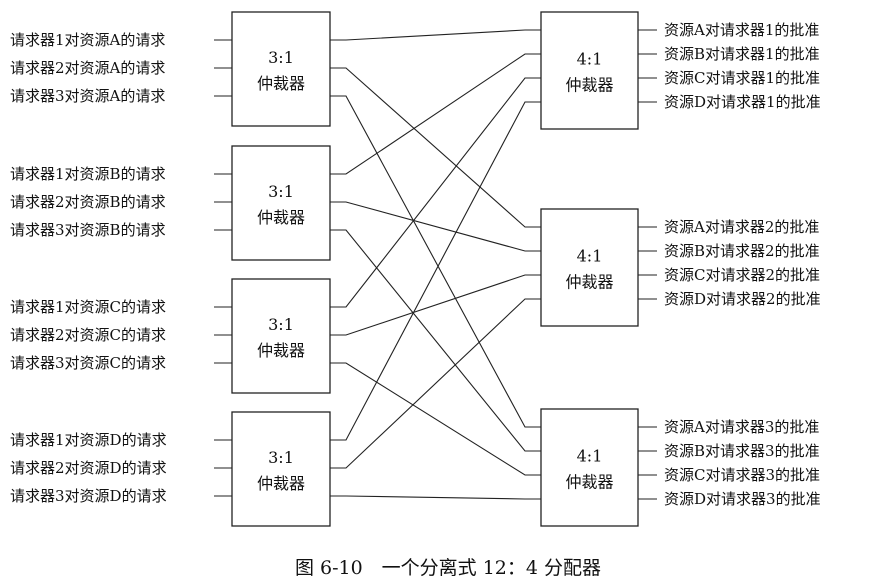 This screenshot has width=896, height=581. I want to click on figure-caption: 图 6-10 一个分离式 12：4 分配器, so click(448, 568).